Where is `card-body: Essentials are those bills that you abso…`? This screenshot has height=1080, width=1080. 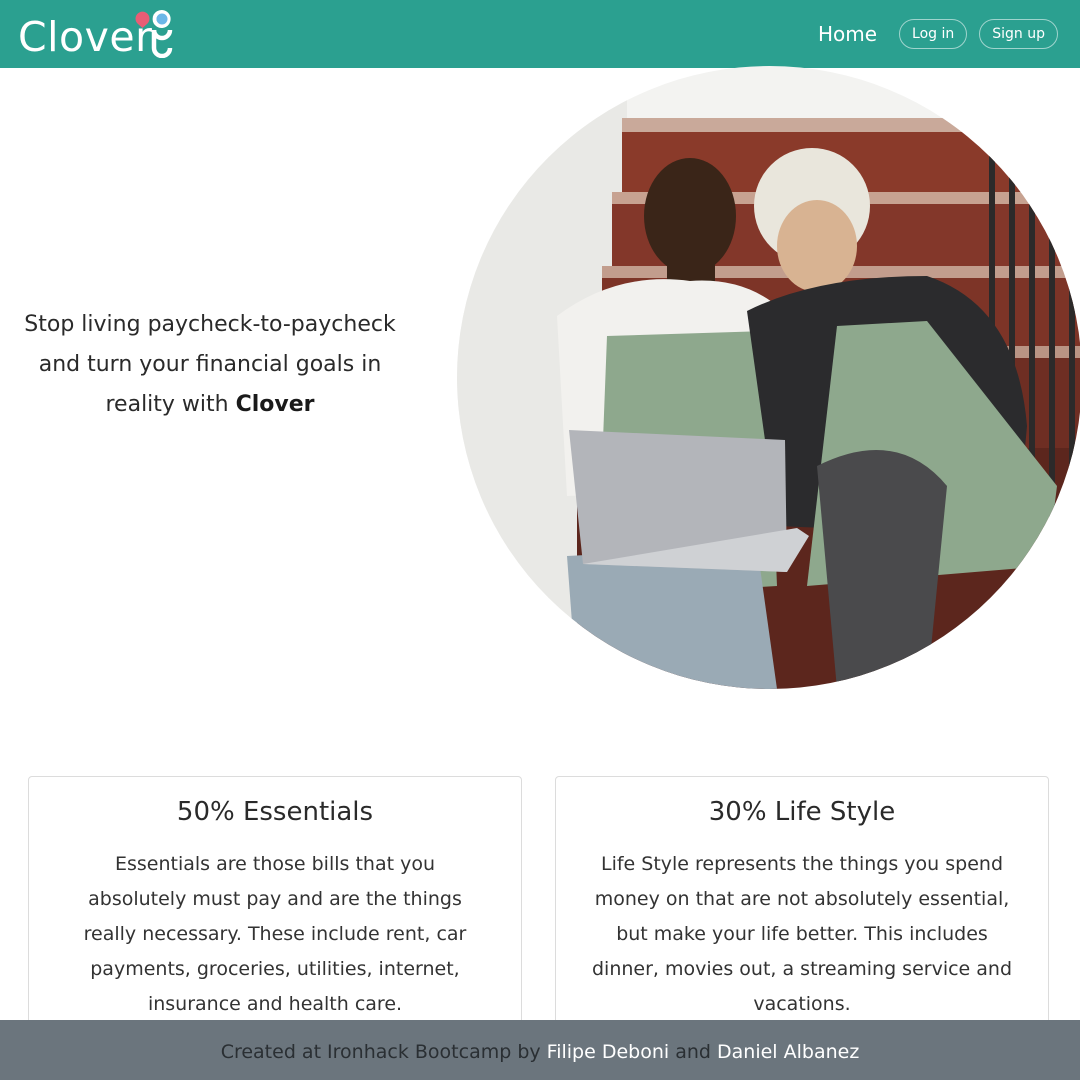 card-body: Essentials are those bills that you abso… is located at coordinates (275, 934).